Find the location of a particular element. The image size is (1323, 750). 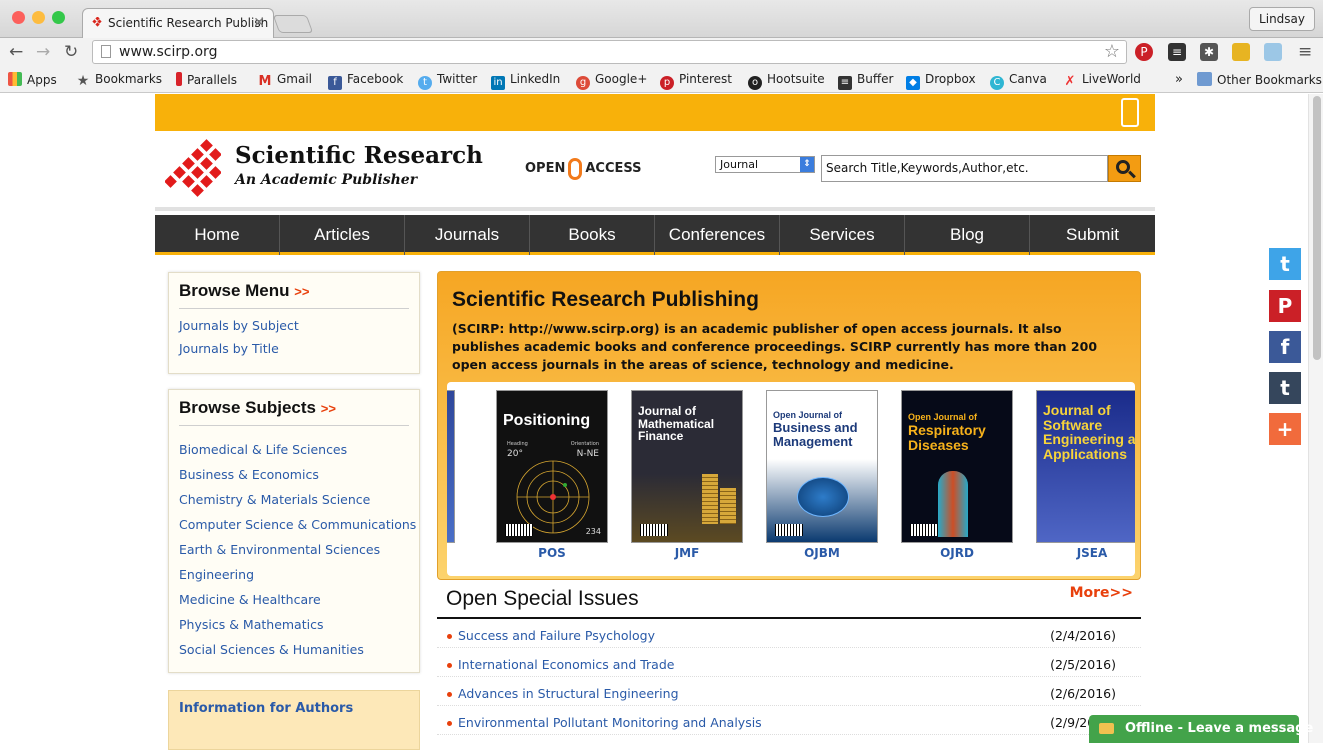

search-input: Search Title,Keywords,Author,etc. is located at coordinates (964, 168).